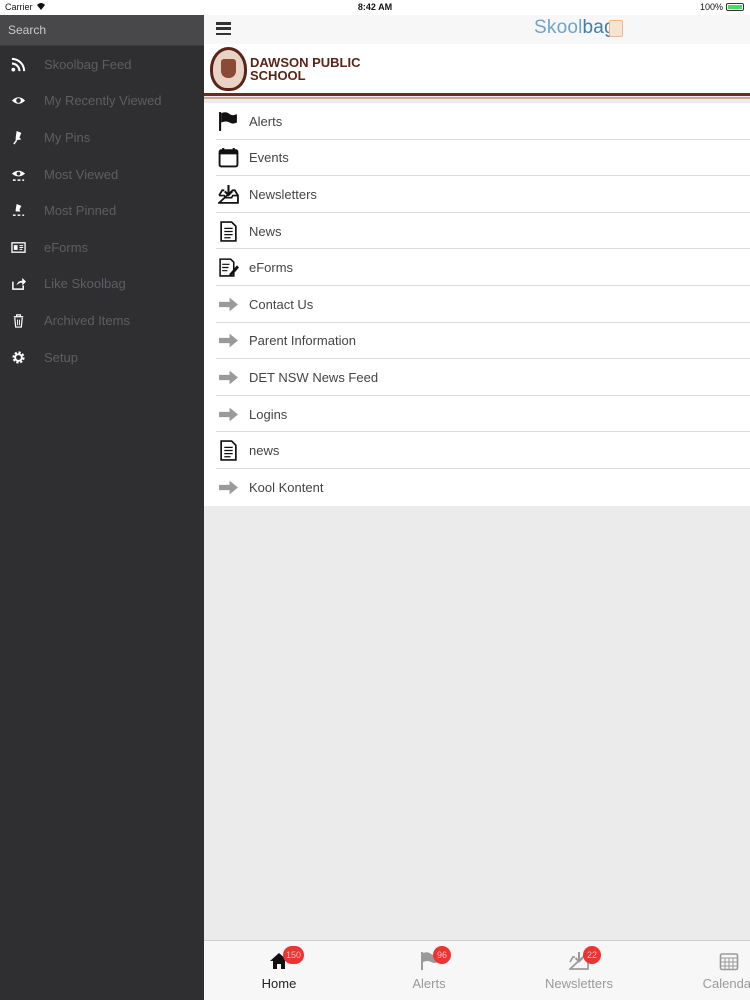 This screenshot has width=750, height=1000. Describe the element at coordinates (226, 121) in the screenshot. I see `flag-icon` at that location.